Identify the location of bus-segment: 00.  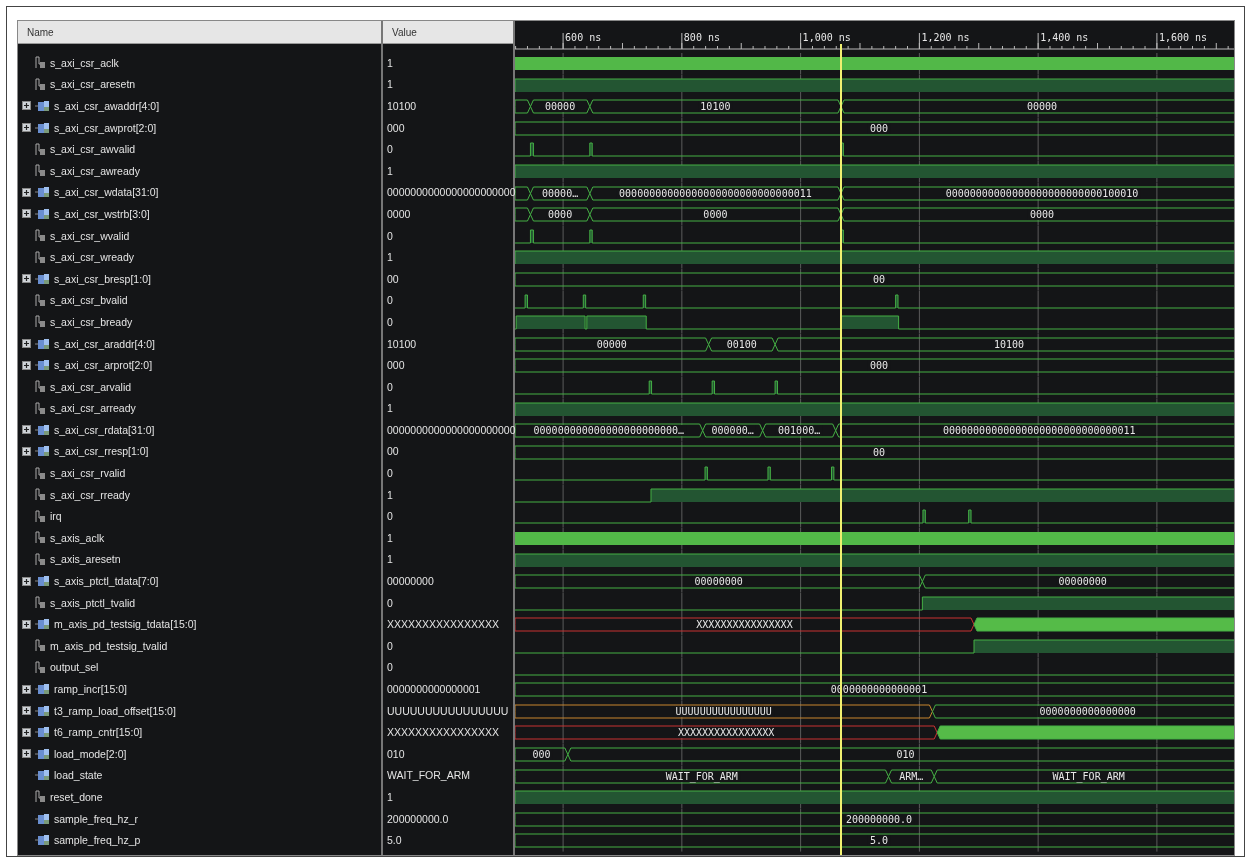
(874, 279).